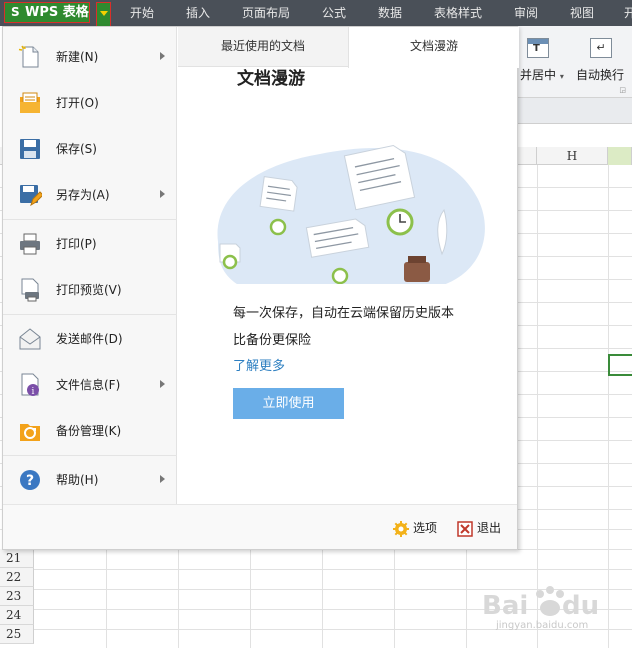 The height and width of the screenshot is (648, 632). I want to click on merge-center-button: 并居中 ▾, so click(542, 74).